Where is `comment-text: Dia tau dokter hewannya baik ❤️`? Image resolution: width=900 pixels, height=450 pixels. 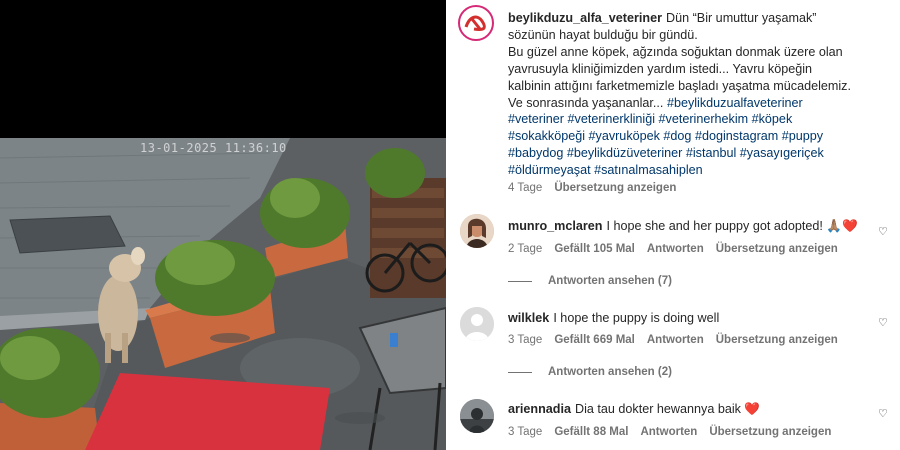
comment-text: Dia tau dokter hewannya baik ❤️ is located at coordinates (668, 409).